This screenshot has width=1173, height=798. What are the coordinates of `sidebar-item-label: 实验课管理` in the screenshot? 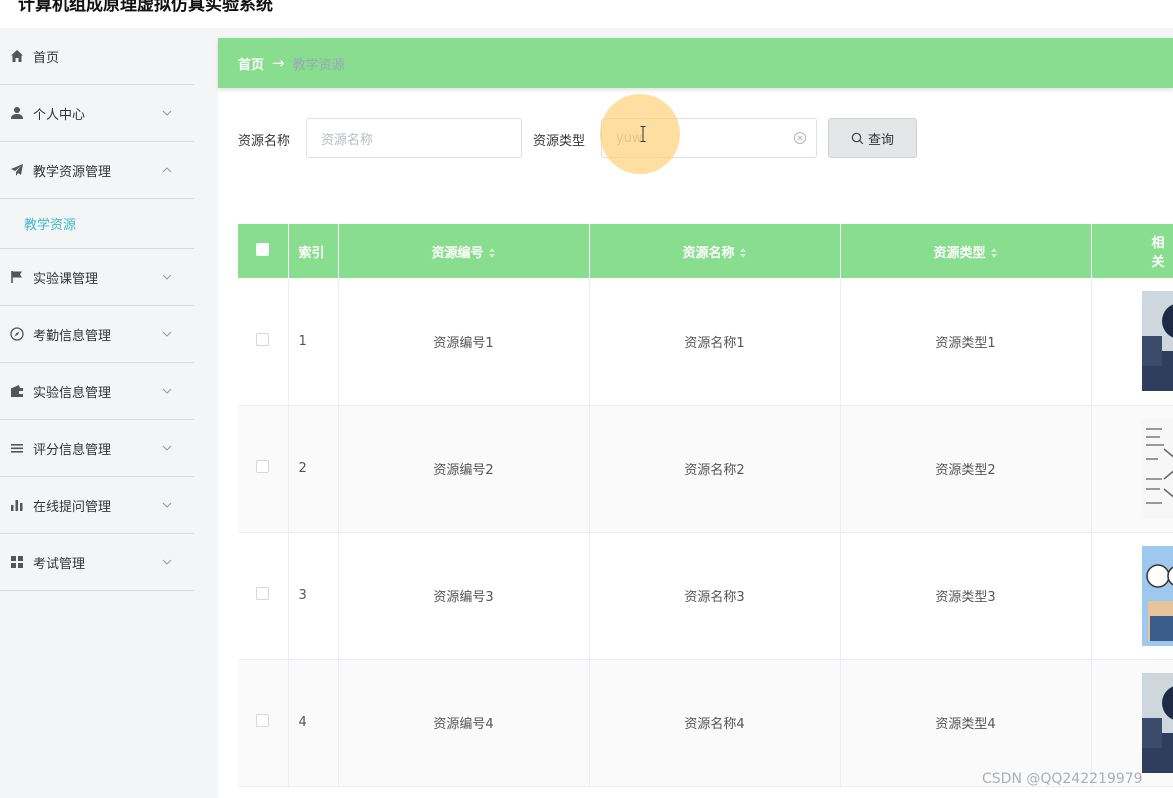 It's located at (66, 279).